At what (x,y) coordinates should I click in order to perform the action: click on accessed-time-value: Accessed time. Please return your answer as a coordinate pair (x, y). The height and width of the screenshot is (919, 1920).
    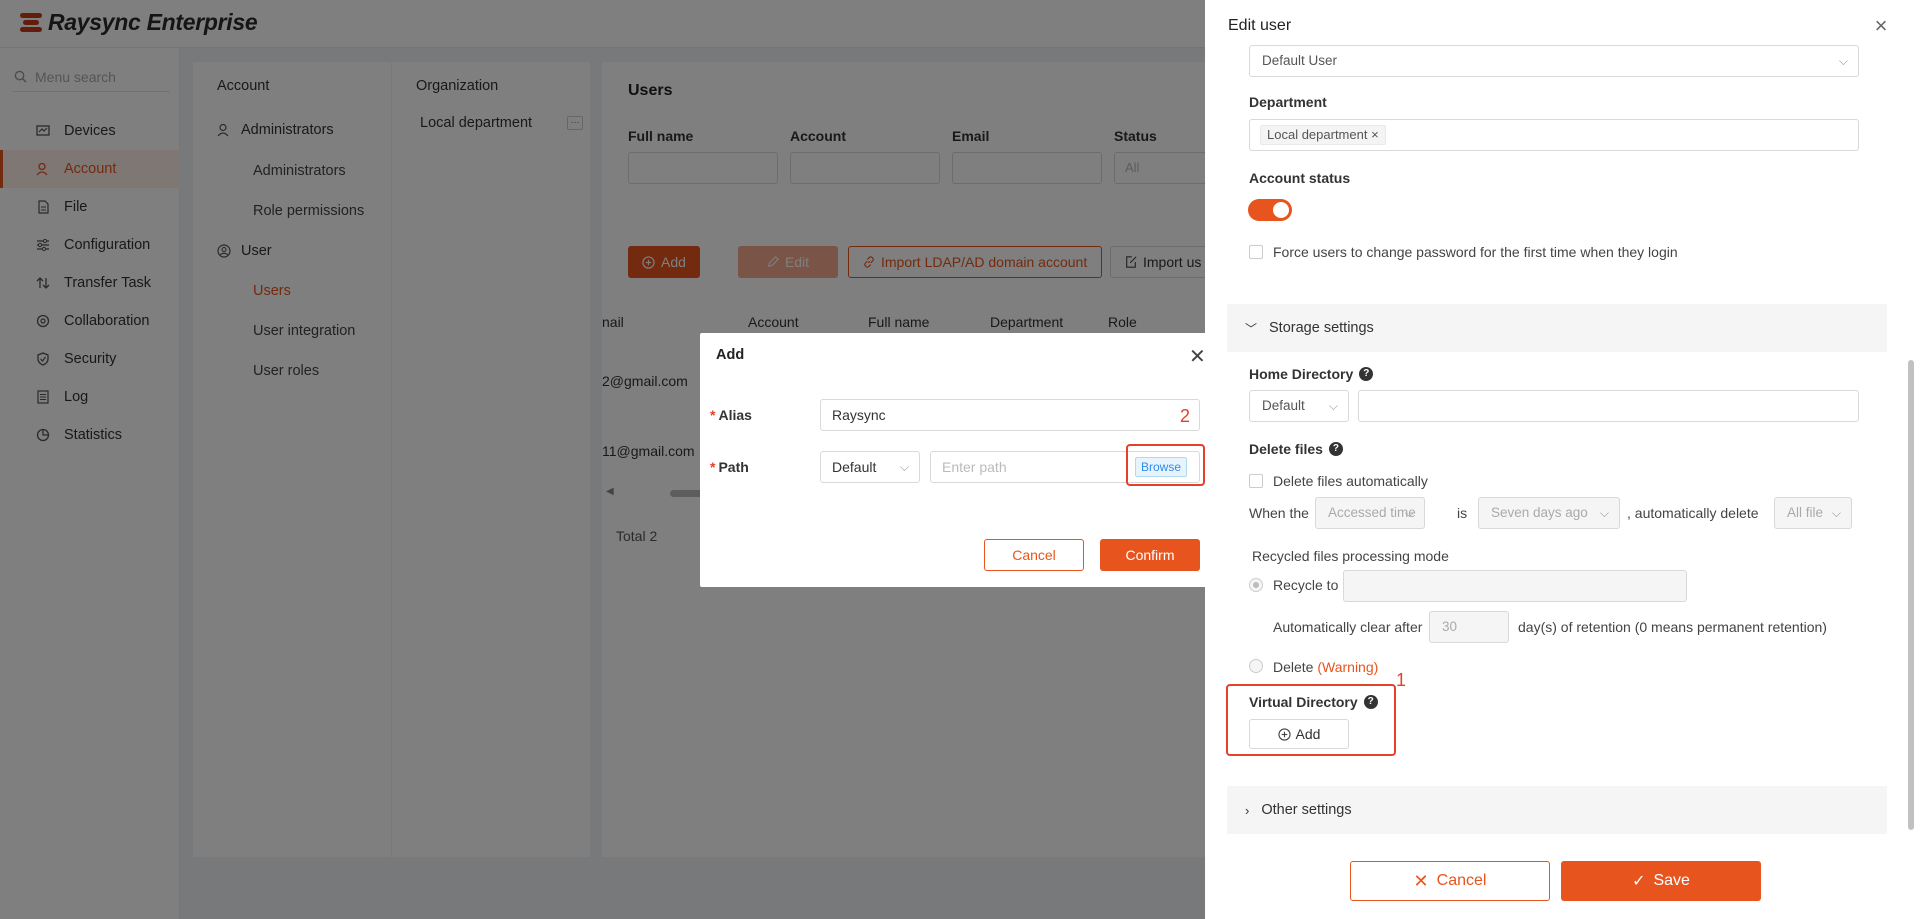
    Looking at the image, I should click on (1372, 512).